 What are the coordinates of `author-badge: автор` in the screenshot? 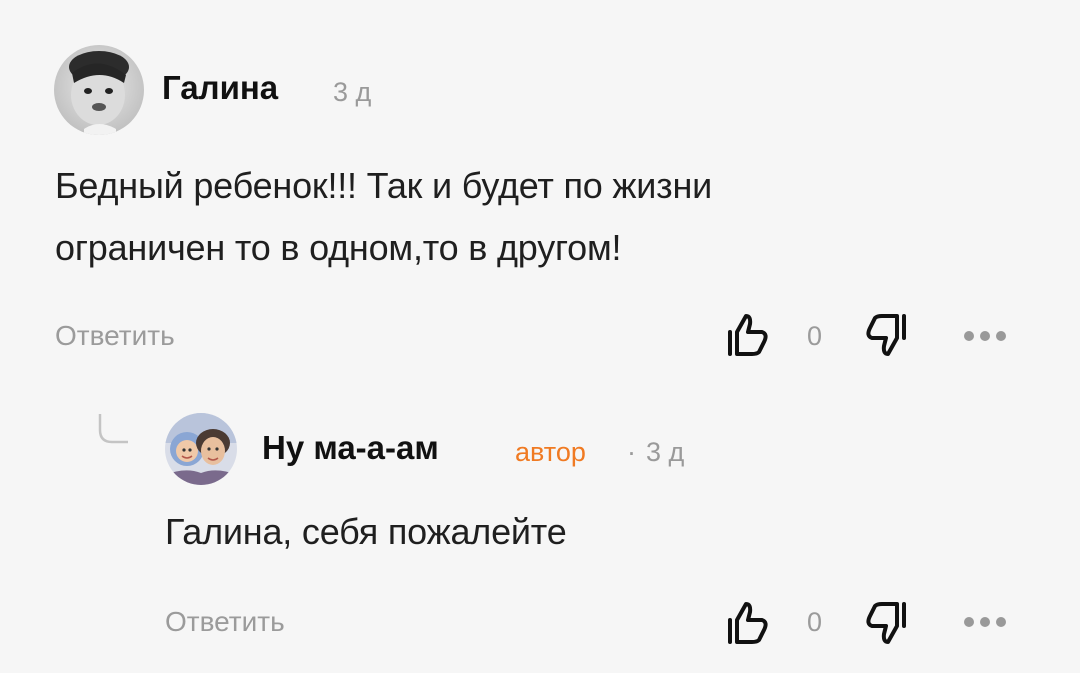 It's located at (550, 452).